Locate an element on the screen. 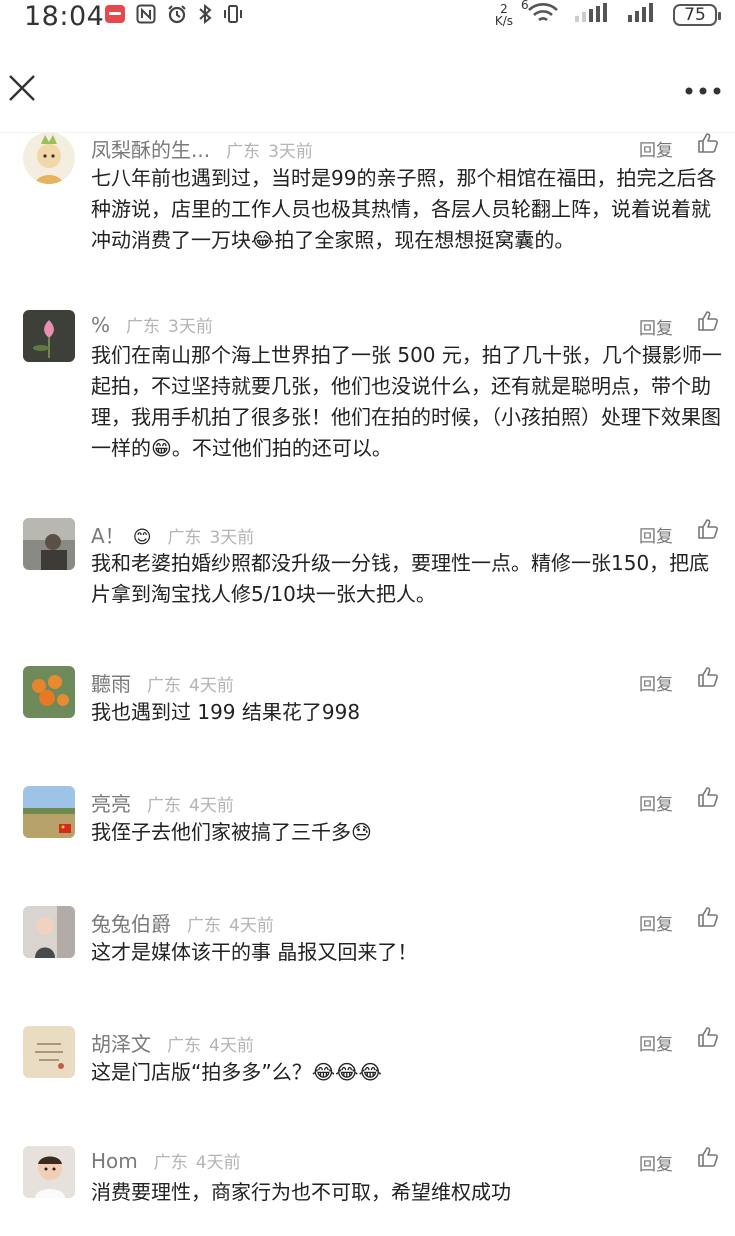  comment-meta: A！ 😊 广东 3天前 is located at coordinates (172, 534).